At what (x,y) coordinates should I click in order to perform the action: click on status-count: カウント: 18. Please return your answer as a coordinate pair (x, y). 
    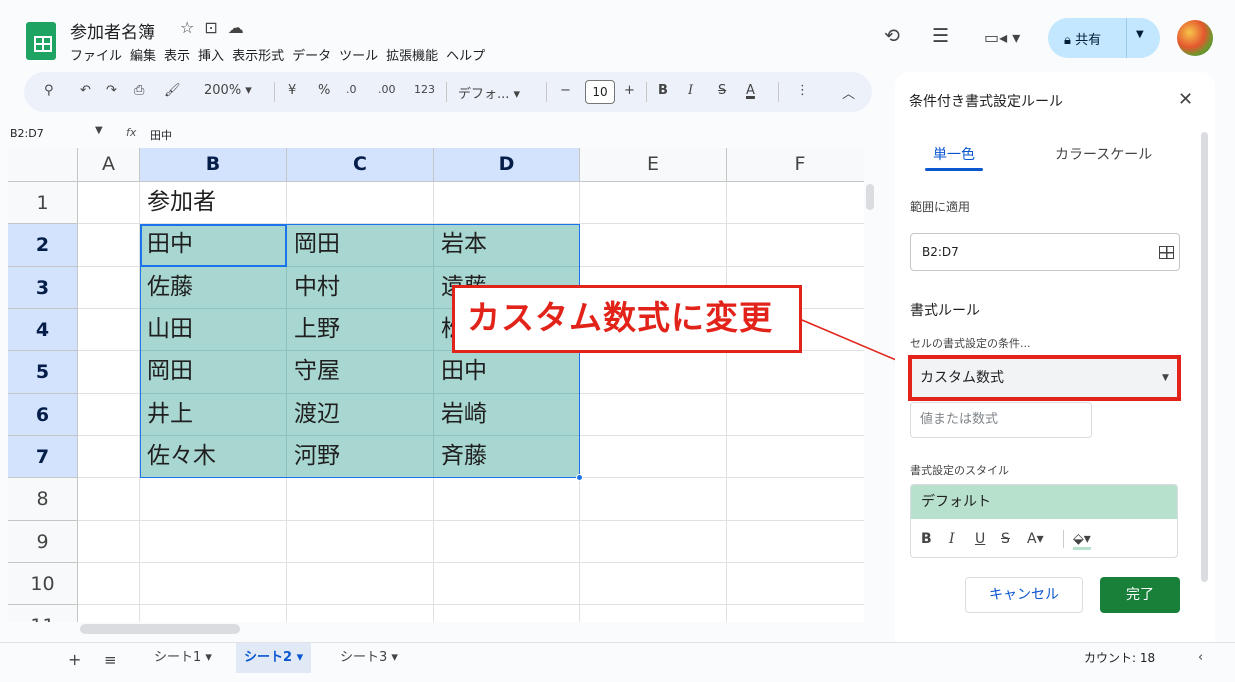
    Looking at the image, I should click on (1119, 658).